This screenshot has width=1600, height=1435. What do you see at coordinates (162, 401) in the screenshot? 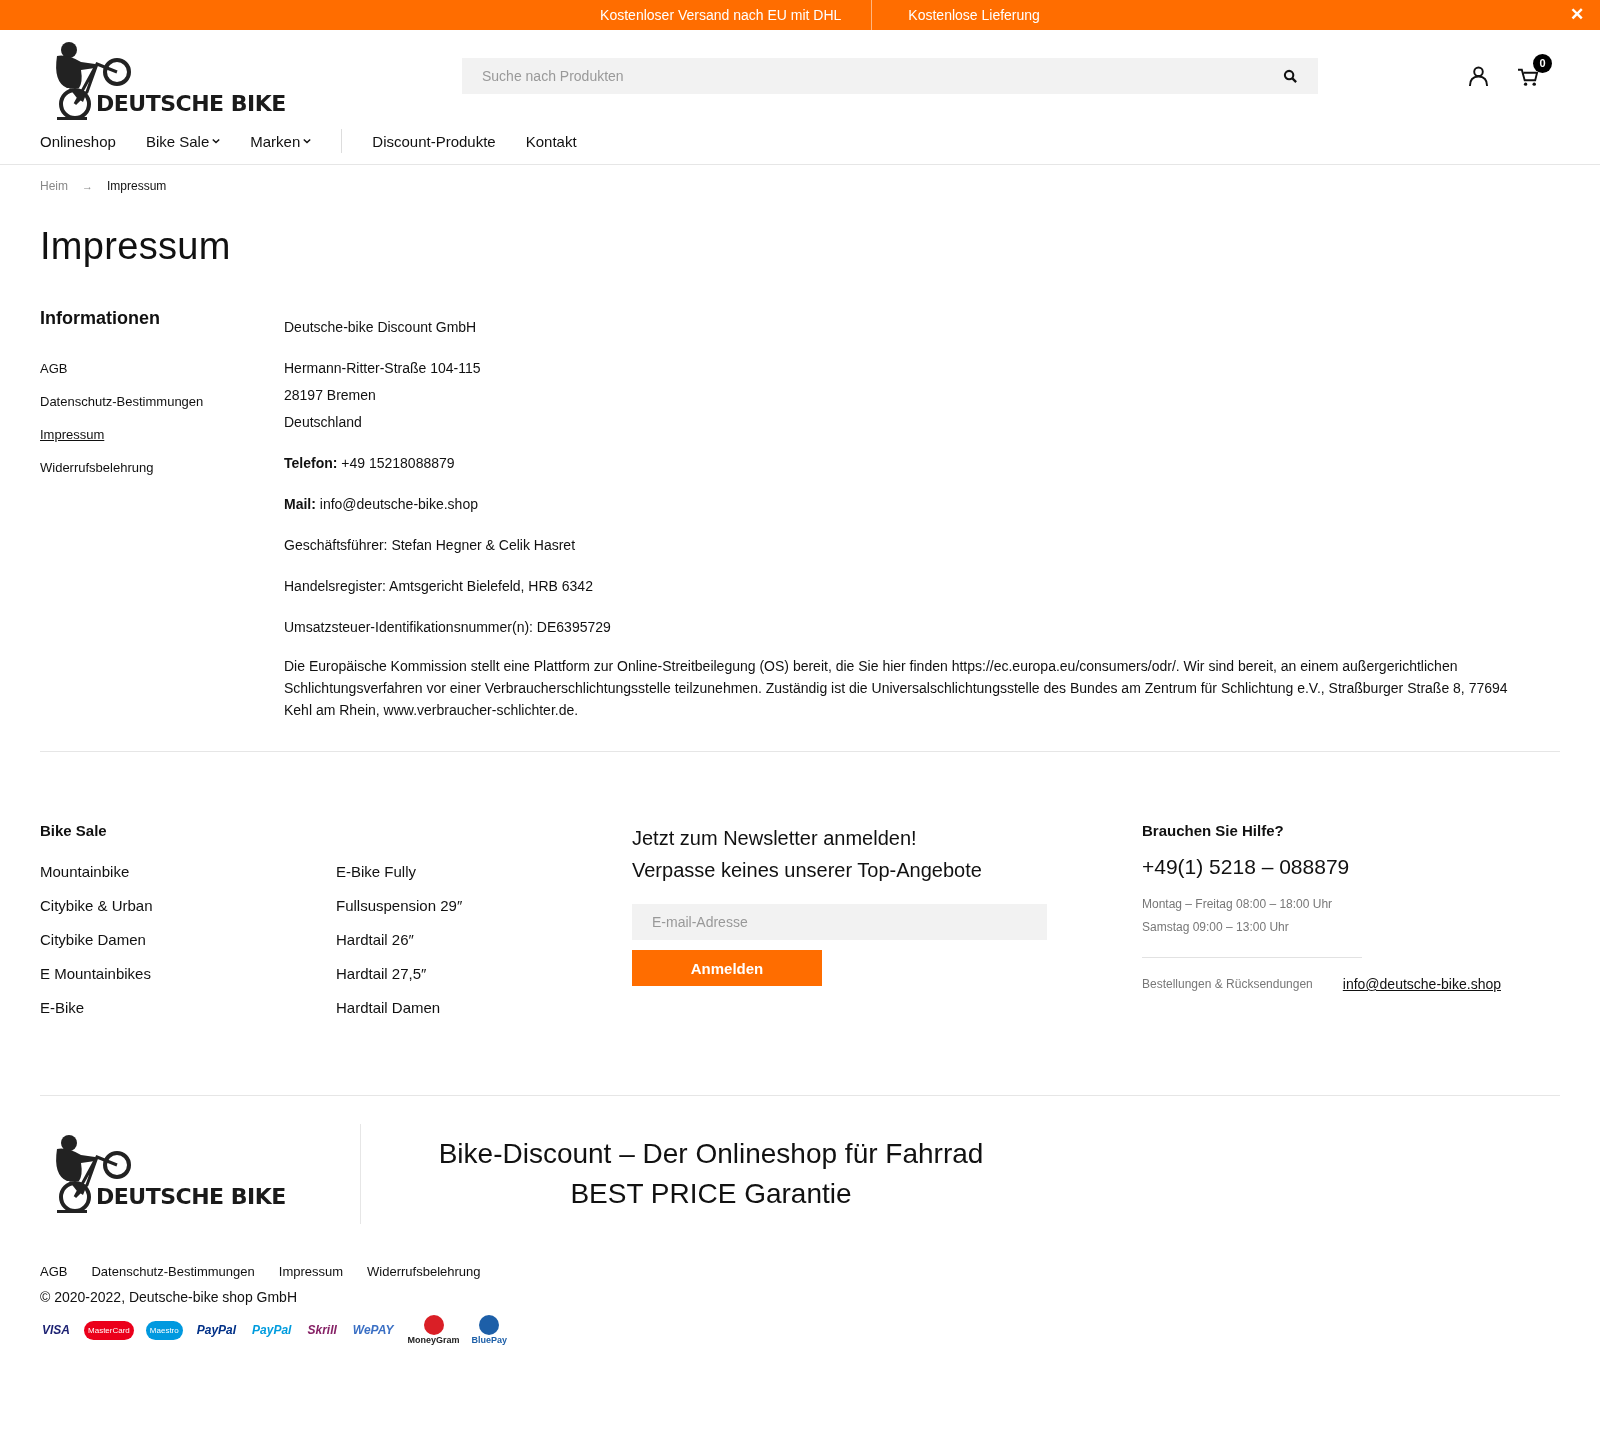
I see `sidebar-link: Datenschutz-Bestimmungen` at bounding box center [162, 401].